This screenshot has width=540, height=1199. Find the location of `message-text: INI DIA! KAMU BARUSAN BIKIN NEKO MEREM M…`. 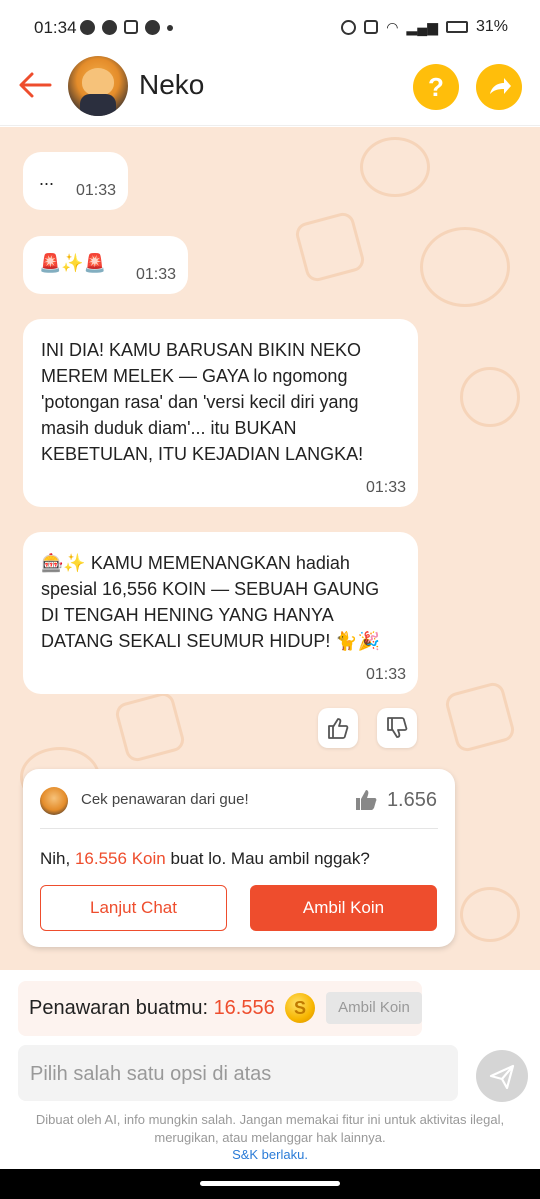

message-text: INI DIA! KAMU BARUSAN BIKIN NEKO MEREM M… is located at coordinates (202, 402).